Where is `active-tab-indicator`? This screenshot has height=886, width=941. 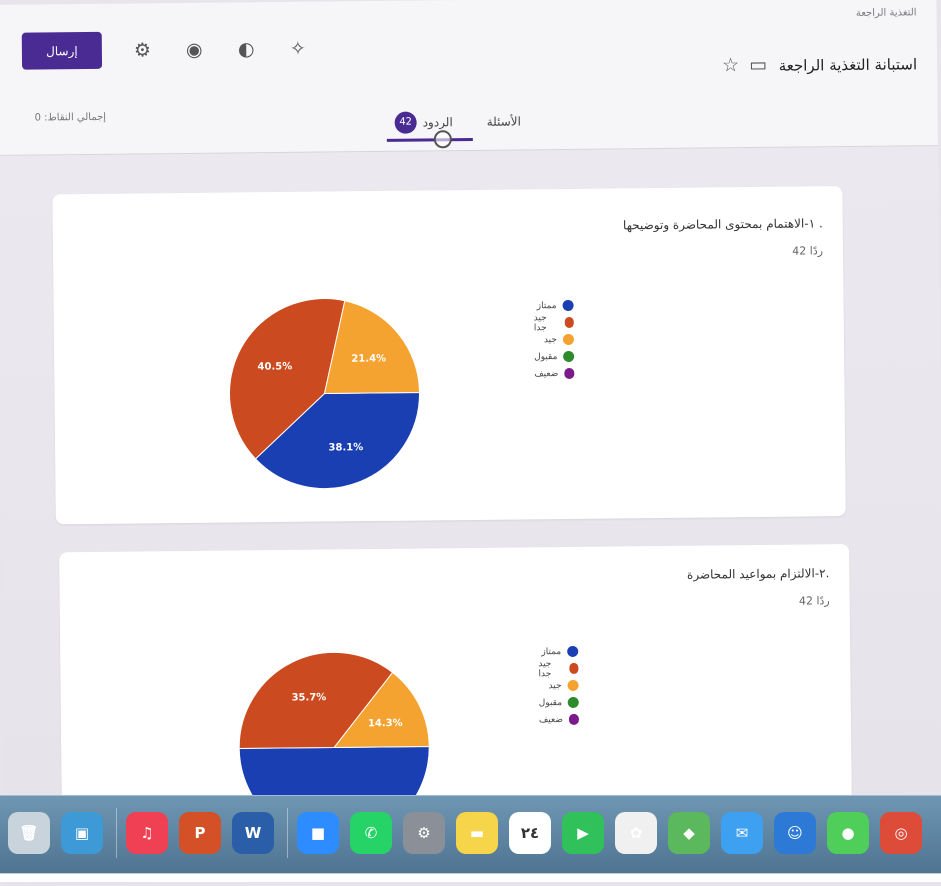
active-tab-indicator is located at coordinates (429, 139).